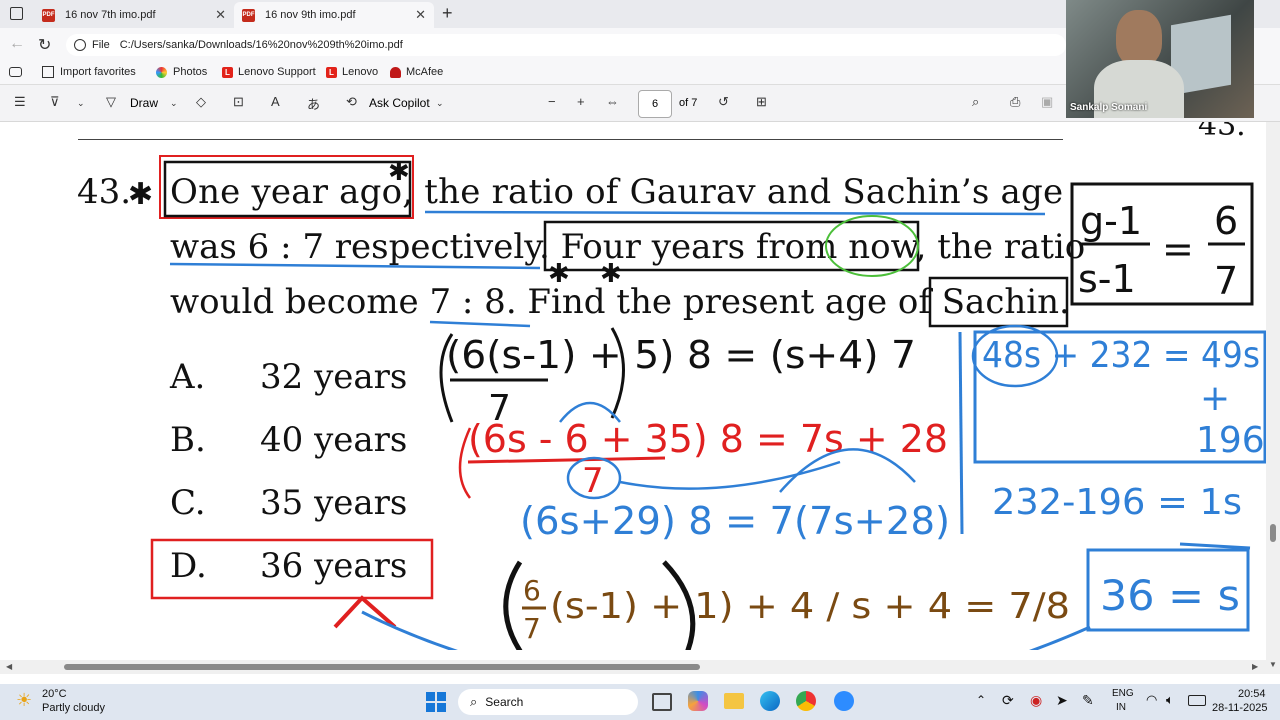 The image size is (1280, 720). Describe the element at coordinates (24, 700) in the screenshot. I see `weather-icon: ☀` at that location.